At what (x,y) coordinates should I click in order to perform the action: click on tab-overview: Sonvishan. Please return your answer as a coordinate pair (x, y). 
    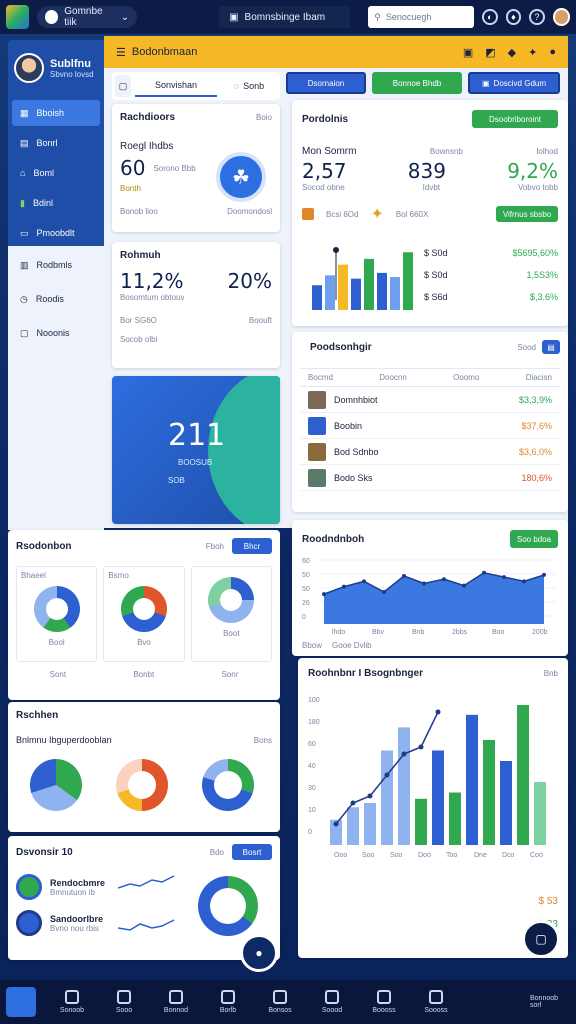
    Looking at the image, I should click on (176, 86).